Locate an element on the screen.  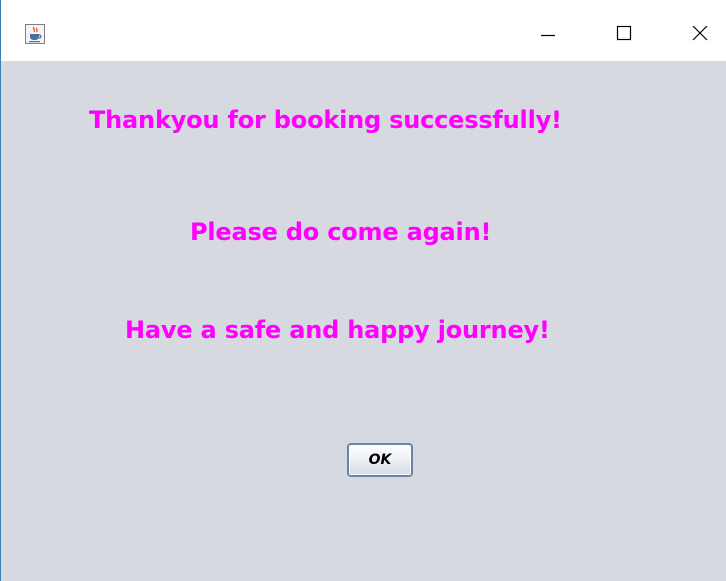
safe-journey-message: Have a safe and happy journey! is located at coordinates (337, 330).